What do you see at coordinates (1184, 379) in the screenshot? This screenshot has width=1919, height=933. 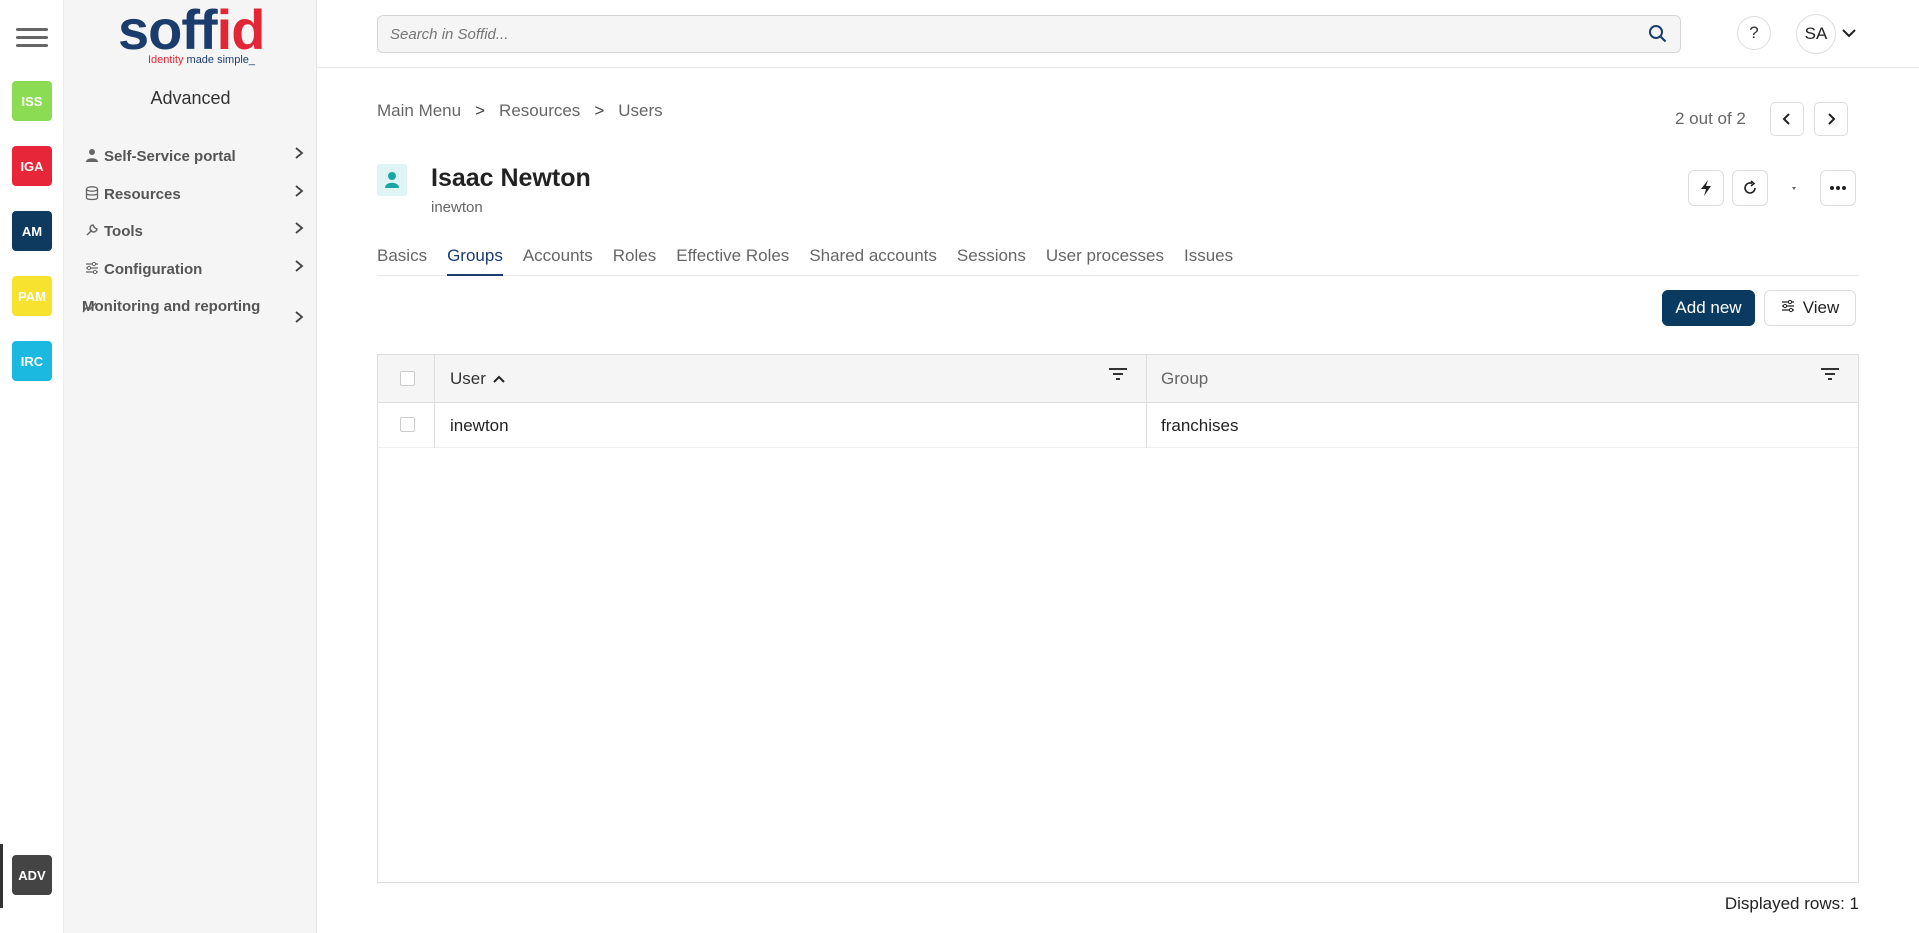 I see `column-header-group: Group` at bounding box center [1184, 379].